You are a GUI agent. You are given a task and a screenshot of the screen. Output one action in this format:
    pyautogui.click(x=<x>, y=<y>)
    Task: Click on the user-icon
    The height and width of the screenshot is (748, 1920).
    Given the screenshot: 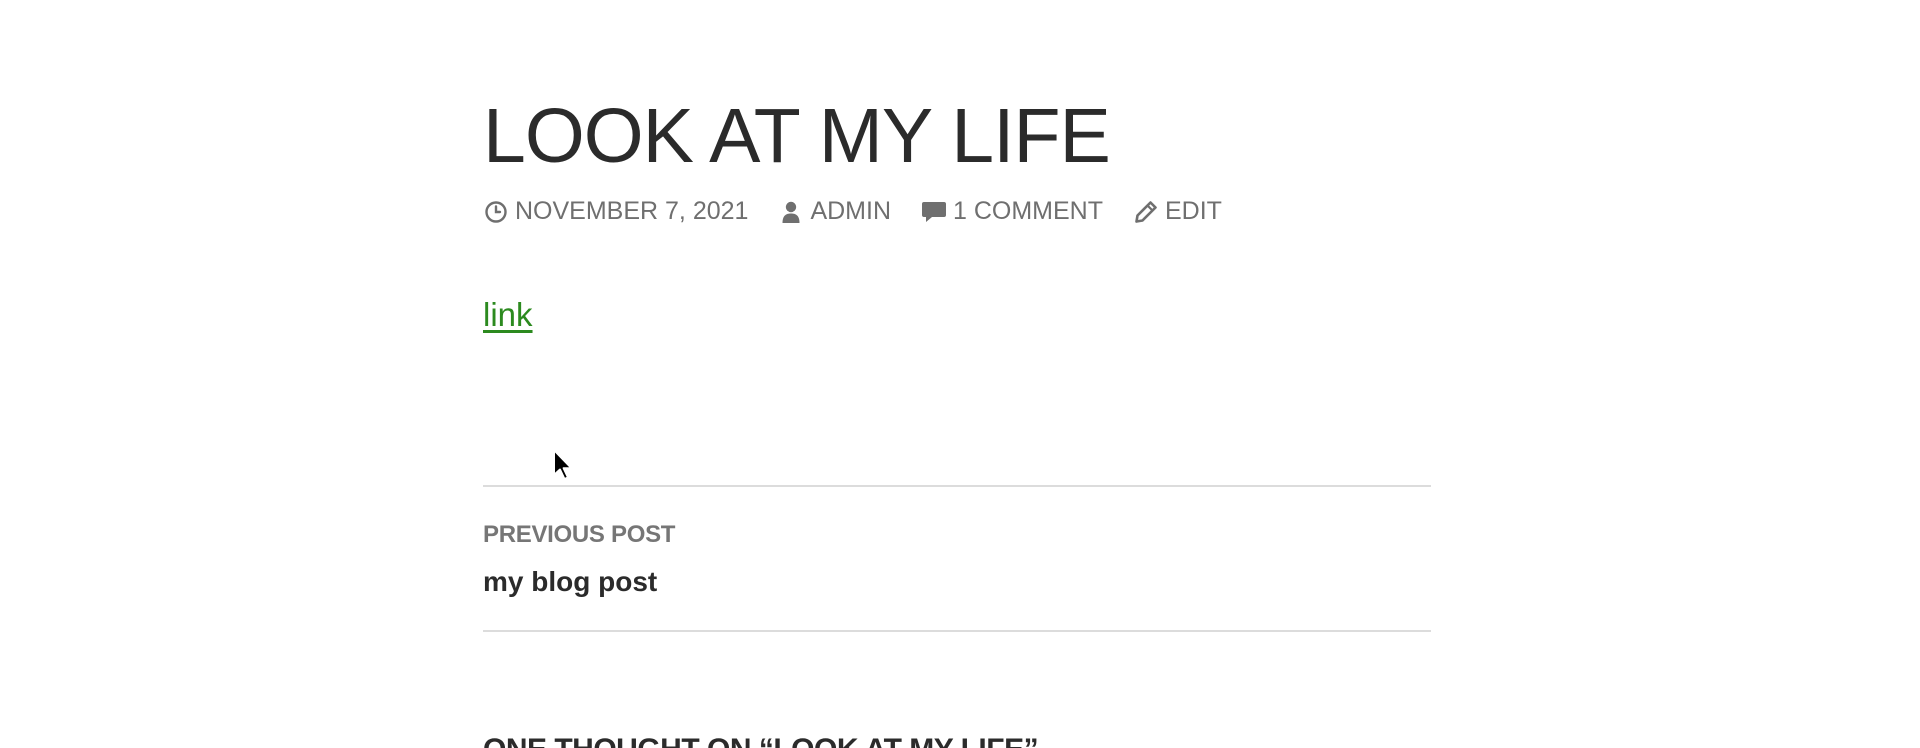 What is the action you would take?
    pyautogui.click(x=791, y=212)
    